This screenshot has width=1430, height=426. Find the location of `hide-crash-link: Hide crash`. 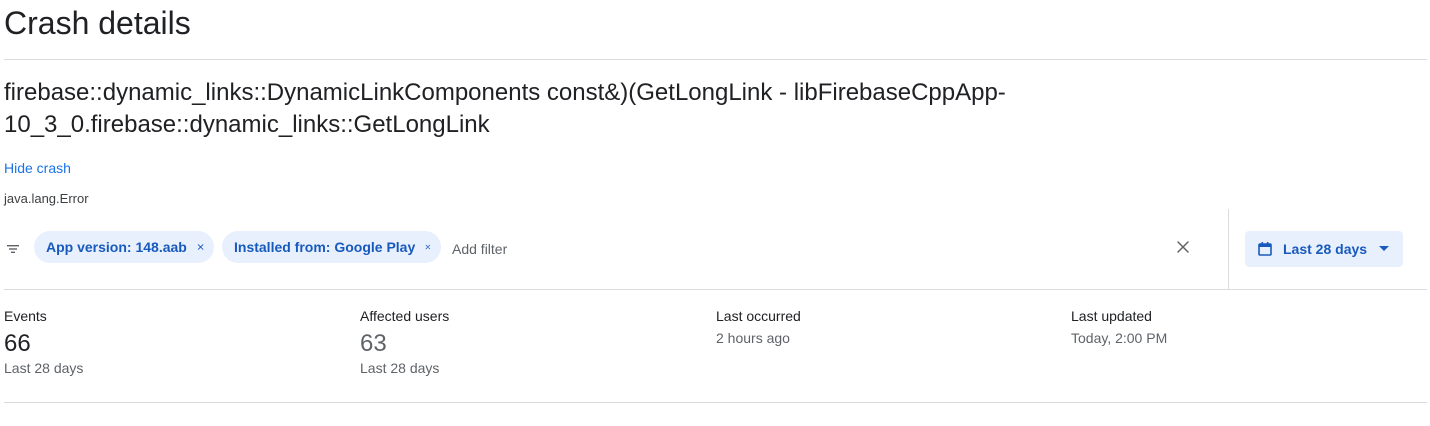

hide-crash-link: Hide crash is located at coordinates (37, 168).